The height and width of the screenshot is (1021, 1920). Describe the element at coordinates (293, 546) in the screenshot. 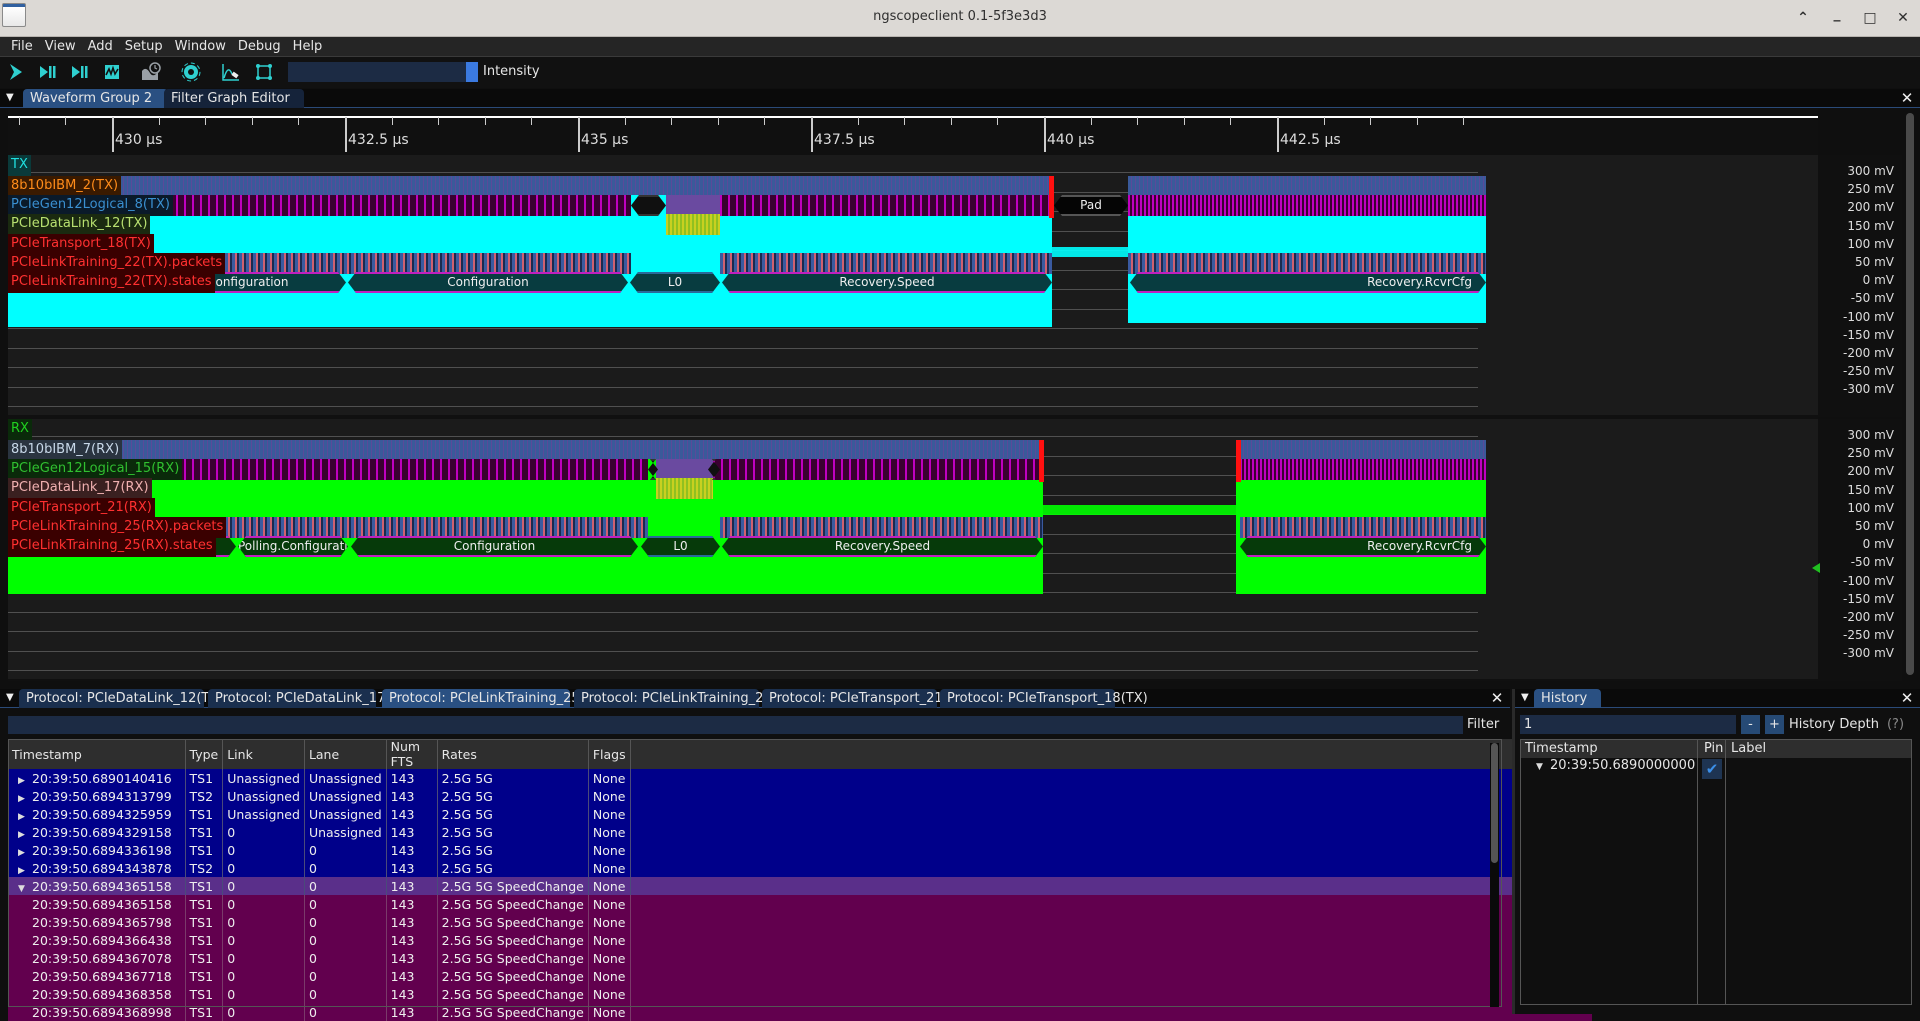

I see `link-state-block: Polling.Configuration` at that location.